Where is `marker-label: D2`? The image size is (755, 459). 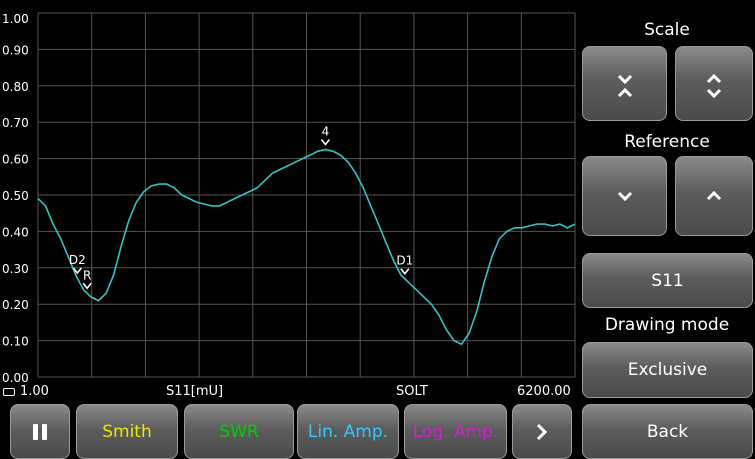 marker-label: D2 is located at coordinates (77, 260).